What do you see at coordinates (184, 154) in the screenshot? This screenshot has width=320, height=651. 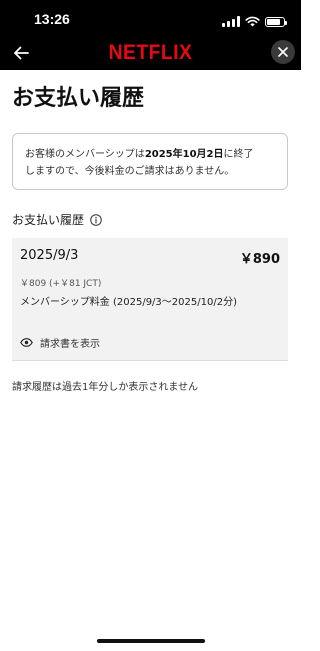 I see `notice-end-date: 2025年10月2日` at bounding box center [184, 154].